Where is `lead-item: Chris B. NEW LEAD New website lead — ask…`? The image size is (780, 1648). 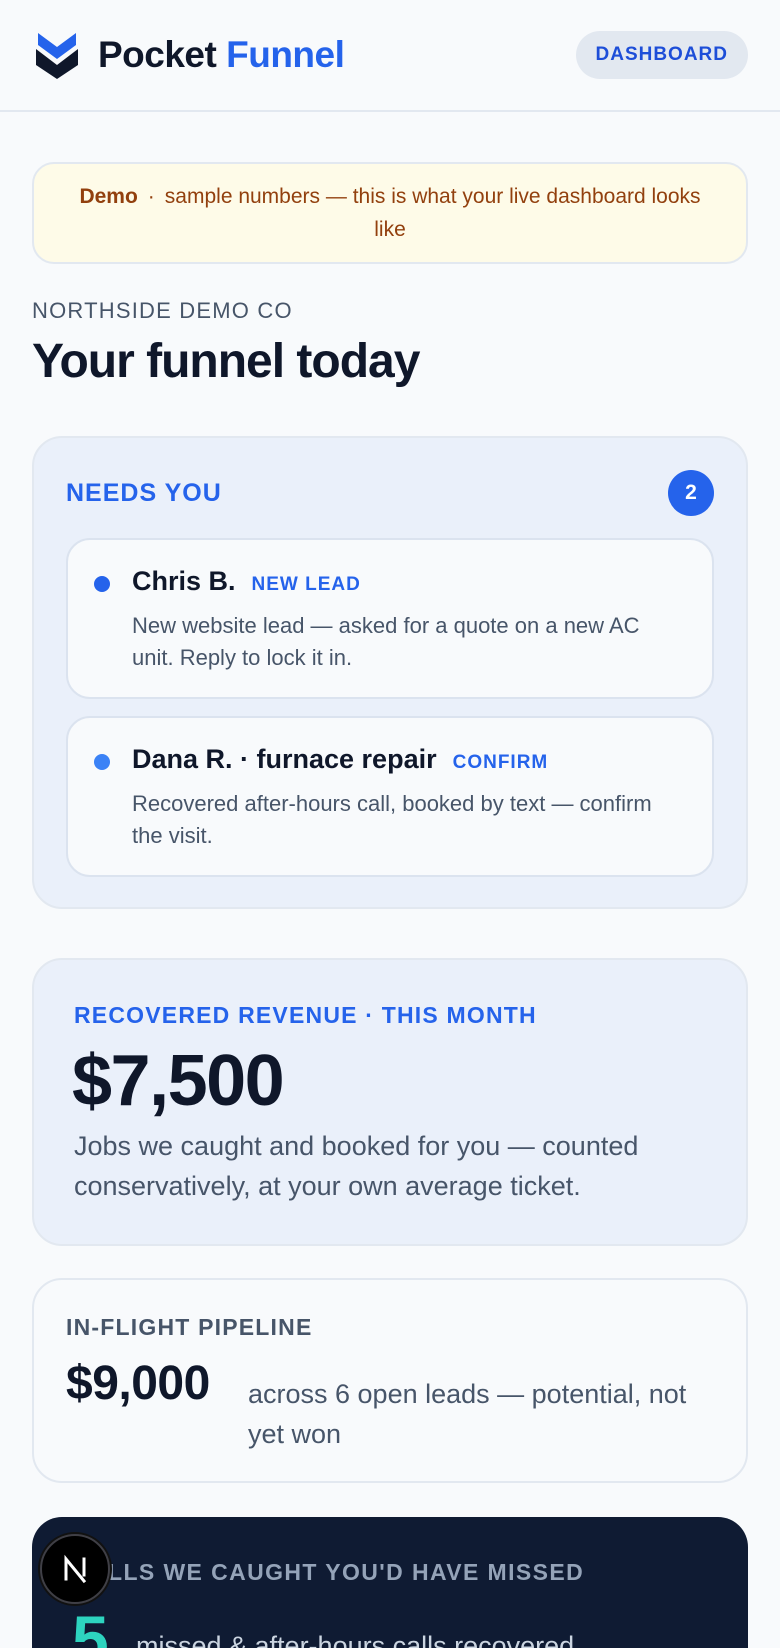
lead-item: Chris B. NEW LEAD New website lead — ask… is located at coordinates (390, 618).